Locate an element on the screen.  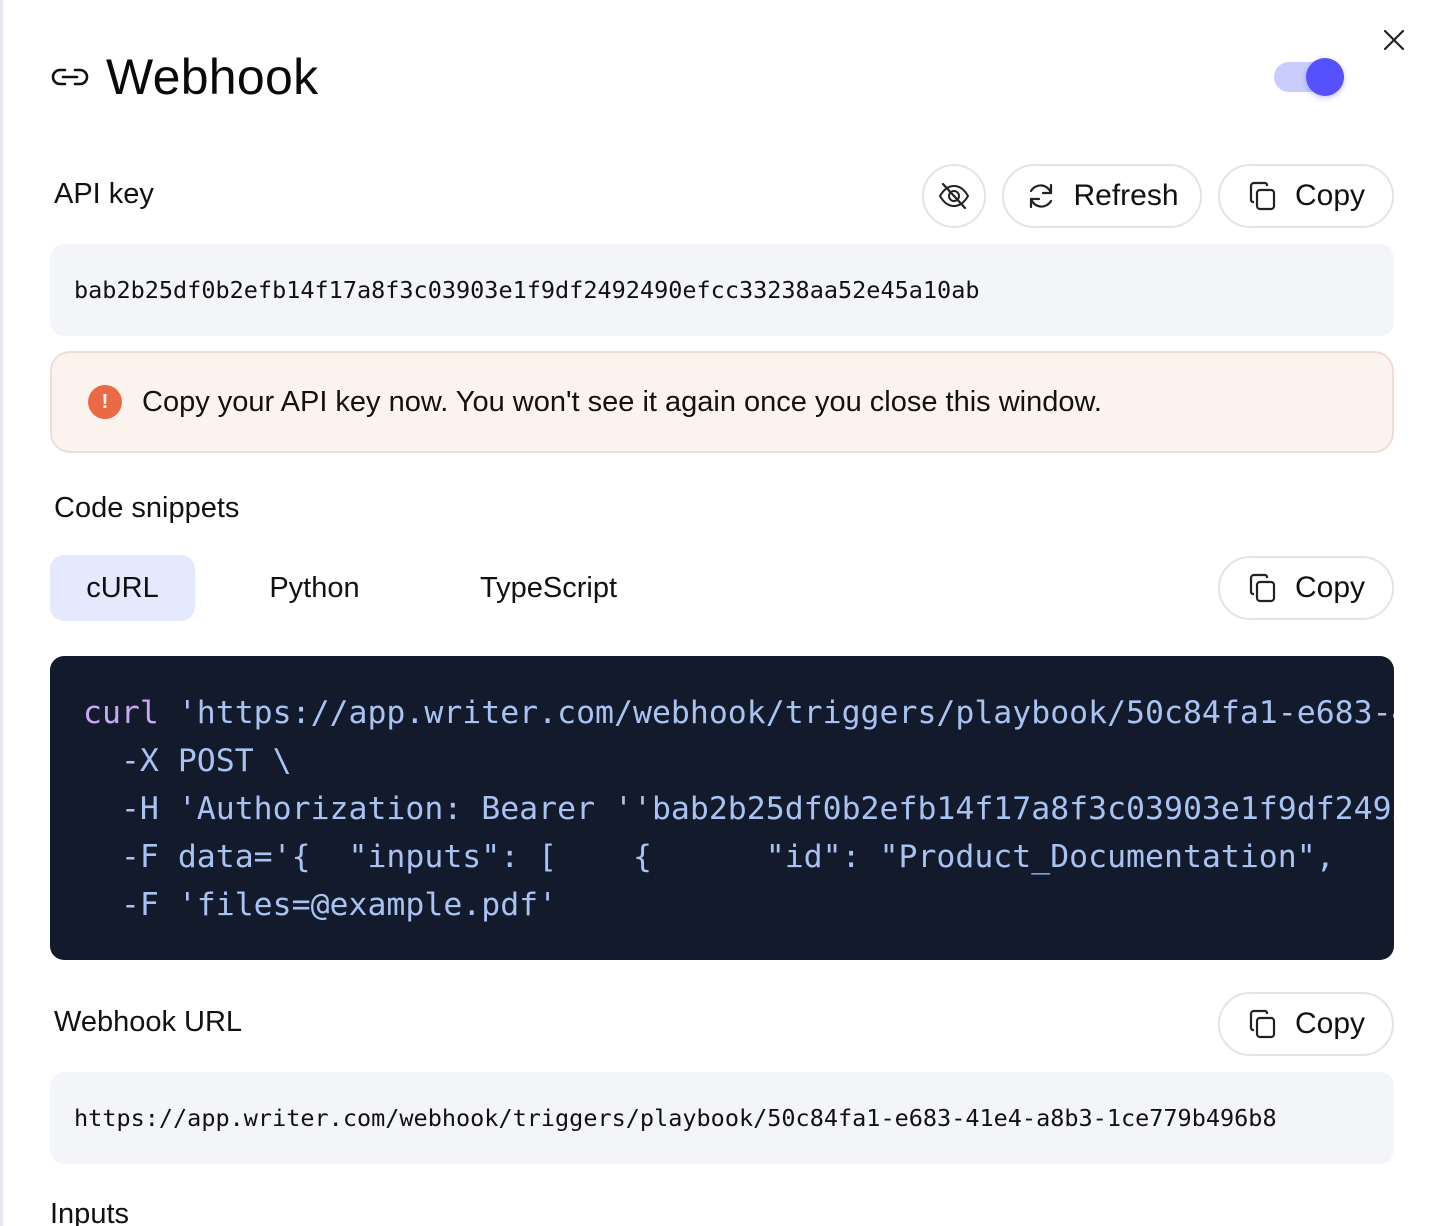
code-line: -F 'files=@example.pdf' is located at coordinates (738, 905).